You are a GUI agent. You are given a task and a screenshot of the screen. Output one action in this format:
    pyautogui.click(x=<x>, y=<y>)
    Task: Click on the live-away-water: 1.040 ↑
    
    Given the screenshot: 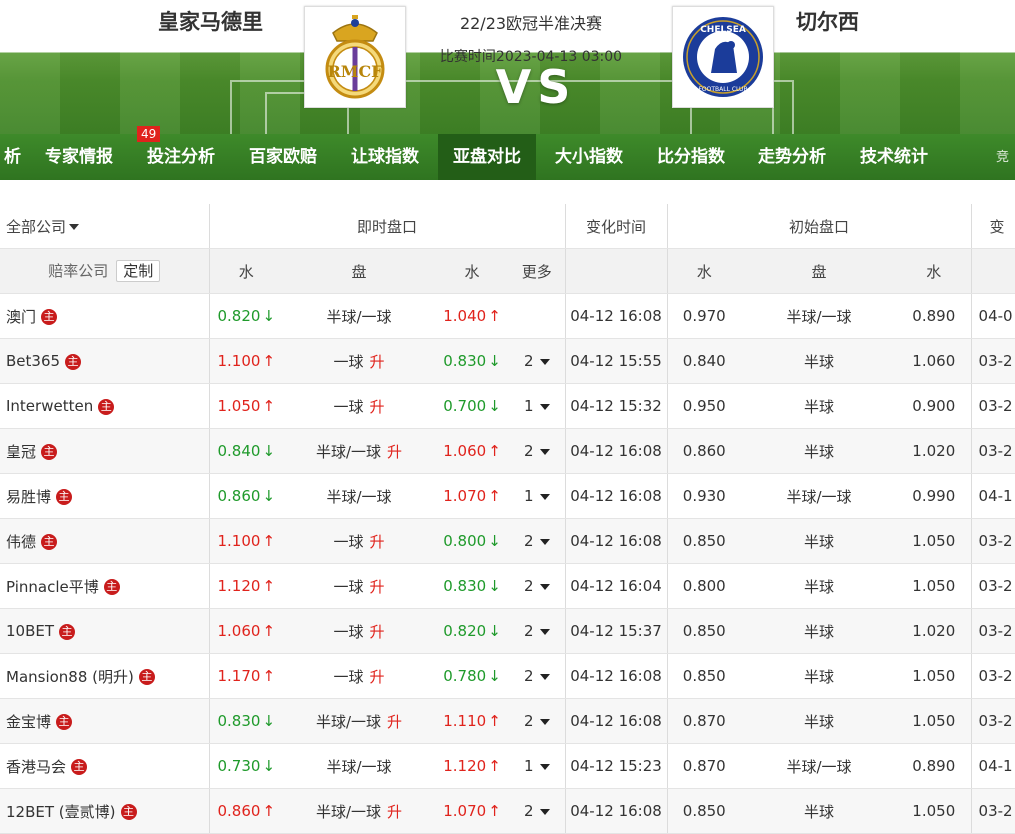 What is the action you would take?
    pyautogui.click(x=472, y=316)
    